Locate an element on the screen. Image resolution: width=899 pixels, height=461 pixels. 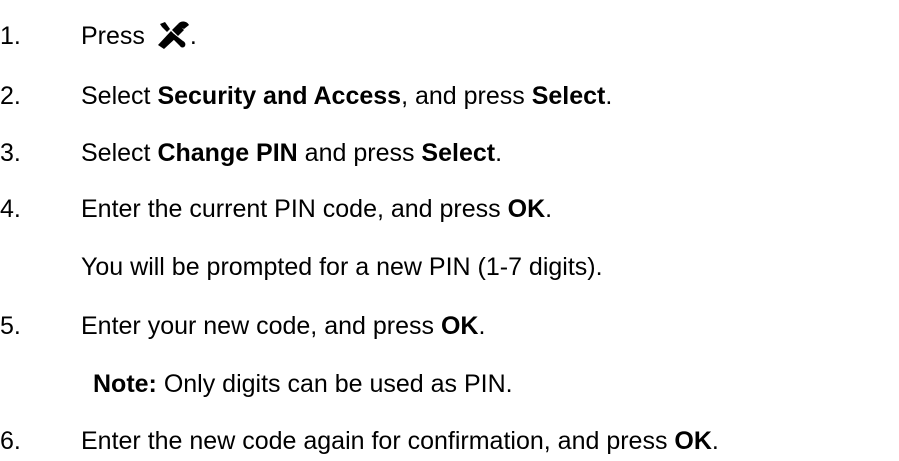
step-number: 4. is located at coordinates (10, 209).